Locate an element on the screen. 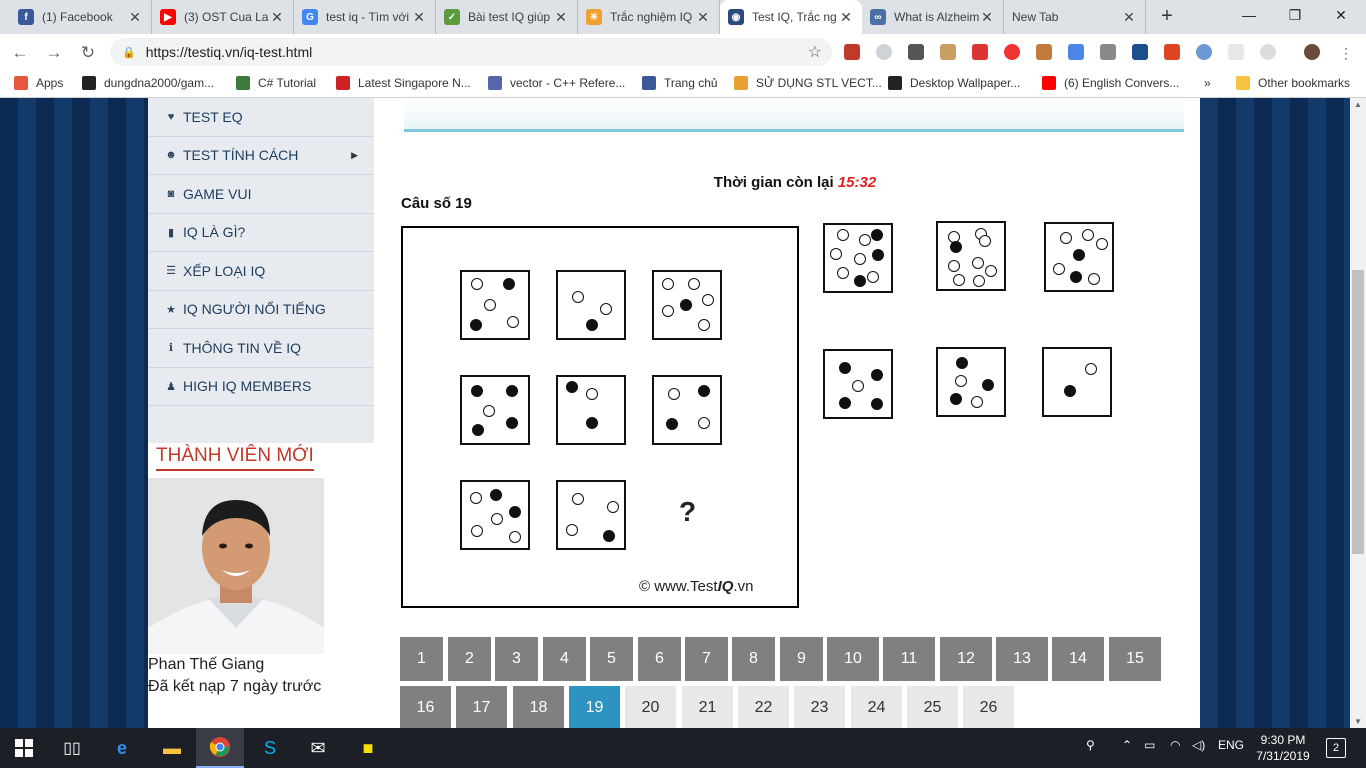 This screenshot has height=768, width=1366. extension-icon is located at coordinates (884, 52).